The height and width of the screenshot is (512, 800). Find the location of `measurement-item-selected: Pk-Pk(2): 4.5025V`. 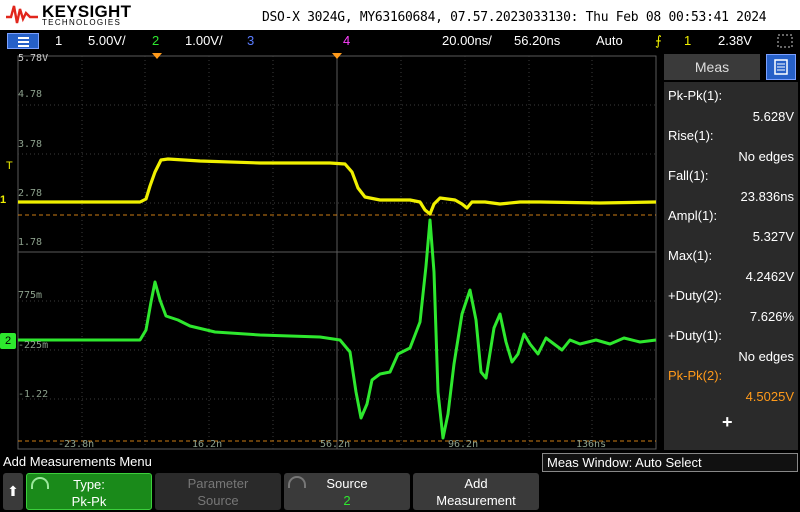

measurement-item-selected: Pk-Pk(2): 4.5025V is located at coordinates (731, 386).